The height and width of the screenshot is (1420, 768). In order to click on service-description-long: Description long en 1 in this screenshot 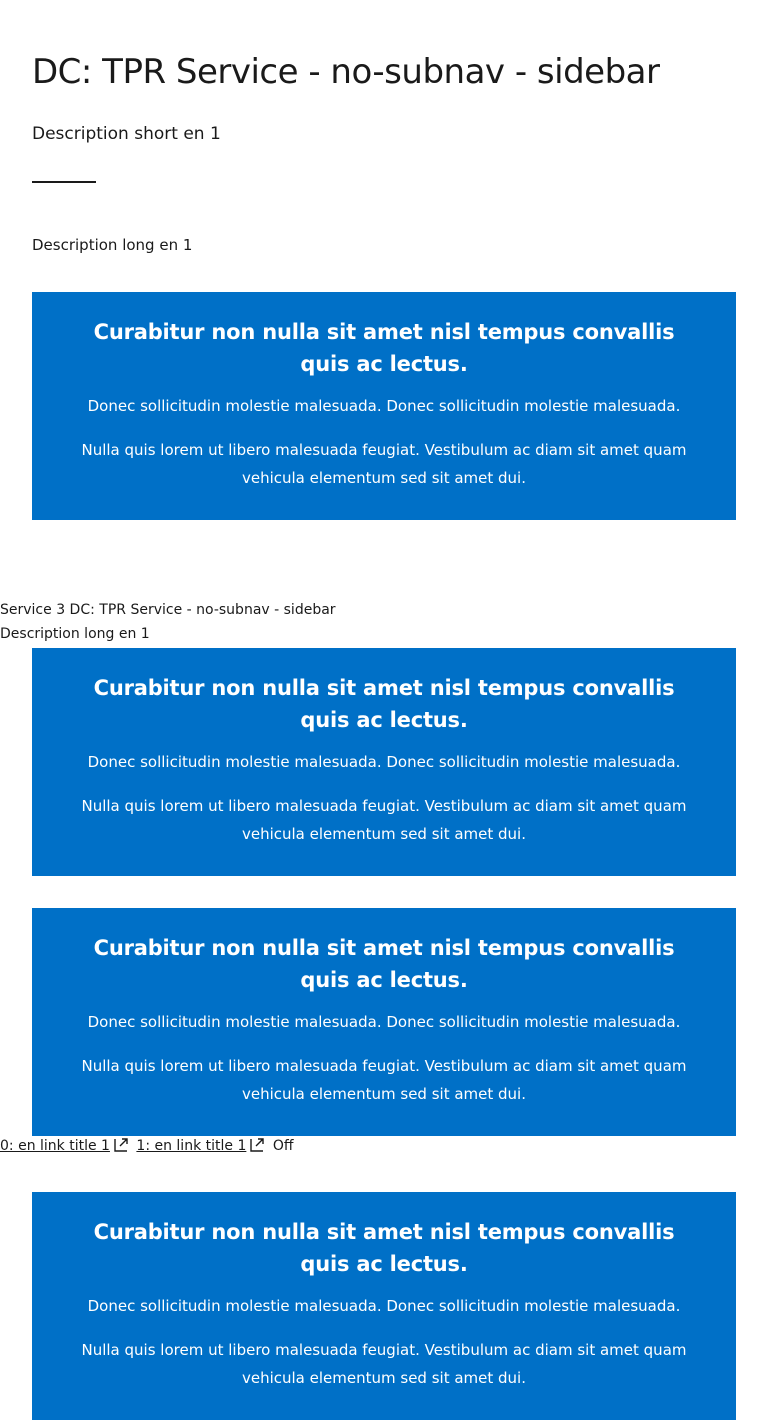, I will do `click(75, 634)`.